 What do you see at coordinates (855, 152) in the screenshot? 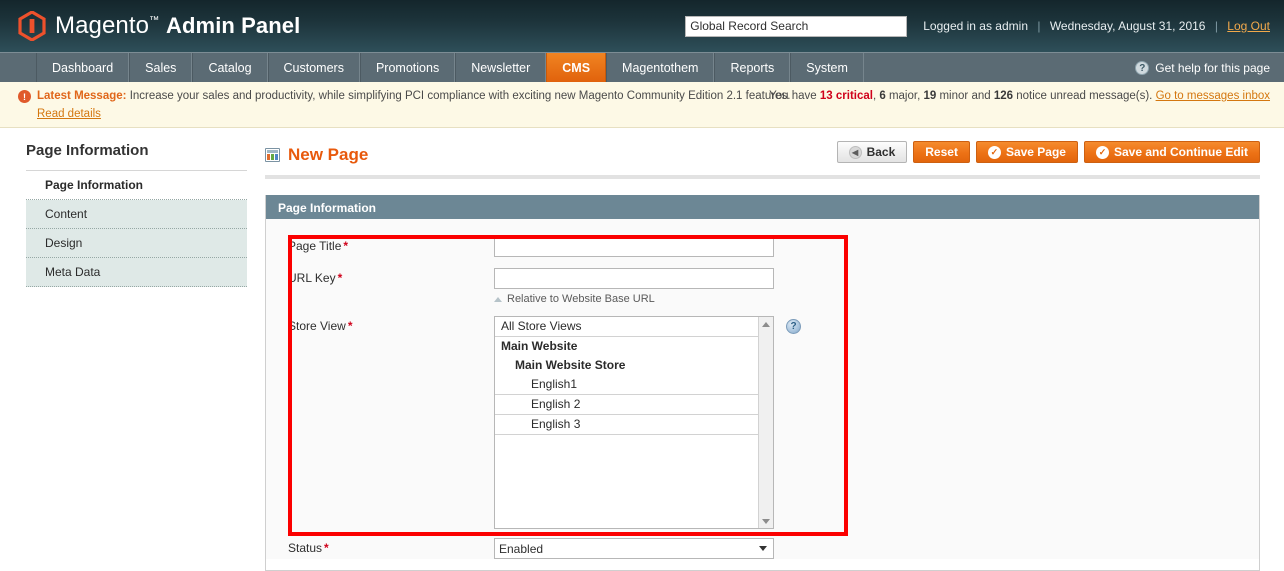
I see `back-arrow-icon: ◀` at bounding box center [855, 152].